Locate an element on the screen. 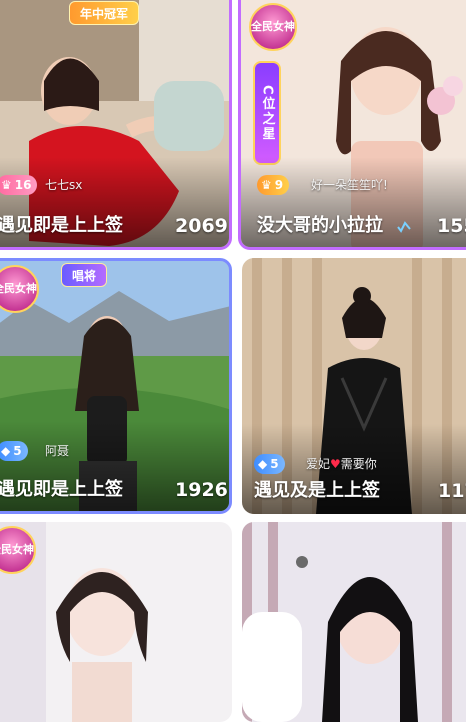 Image resolution: width=466 pixels, height=722 pixels. host-name: 爱妃♥需要你 is located at coordinates (341, 464).